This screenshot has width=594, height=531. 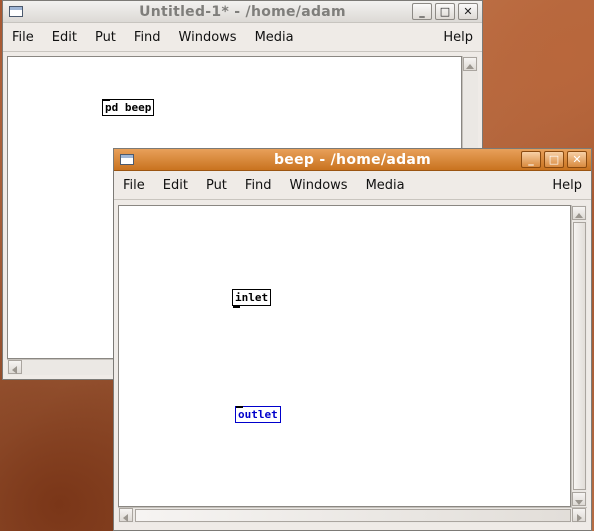 I want to click on window-title: Untitled-1* - /home/adam, so click(x=242, y=11).